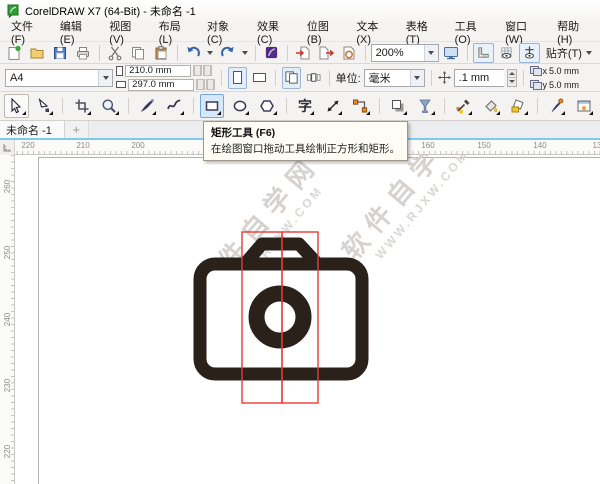 This screenshot has height=484, width=600. I want to click on show-grid-toggle, so click(506, 53).